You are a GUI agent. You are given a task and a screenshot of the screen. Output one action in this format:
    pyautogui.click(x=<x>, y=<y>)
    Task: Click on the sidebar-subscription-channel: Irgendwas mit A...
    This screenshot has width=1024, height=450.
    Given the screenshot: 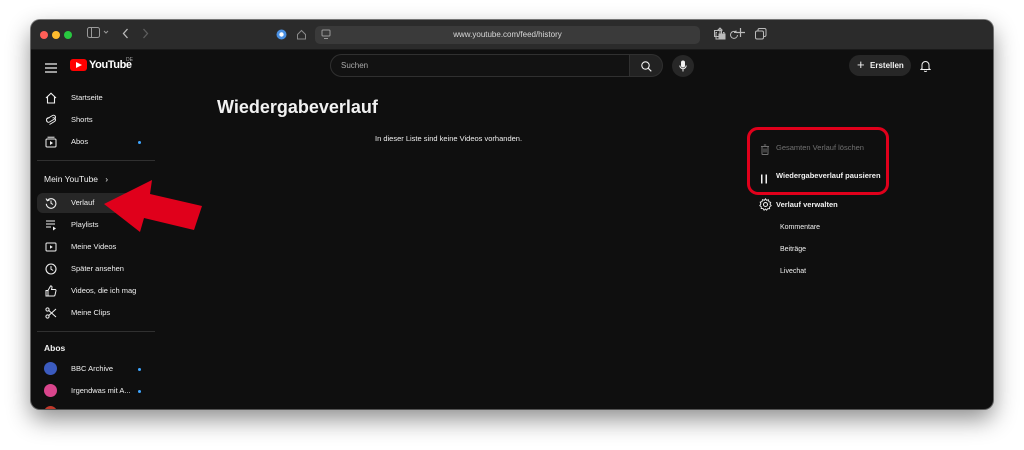 What is the action you would take?
    pyautogui.click(x=95, y=391)
    